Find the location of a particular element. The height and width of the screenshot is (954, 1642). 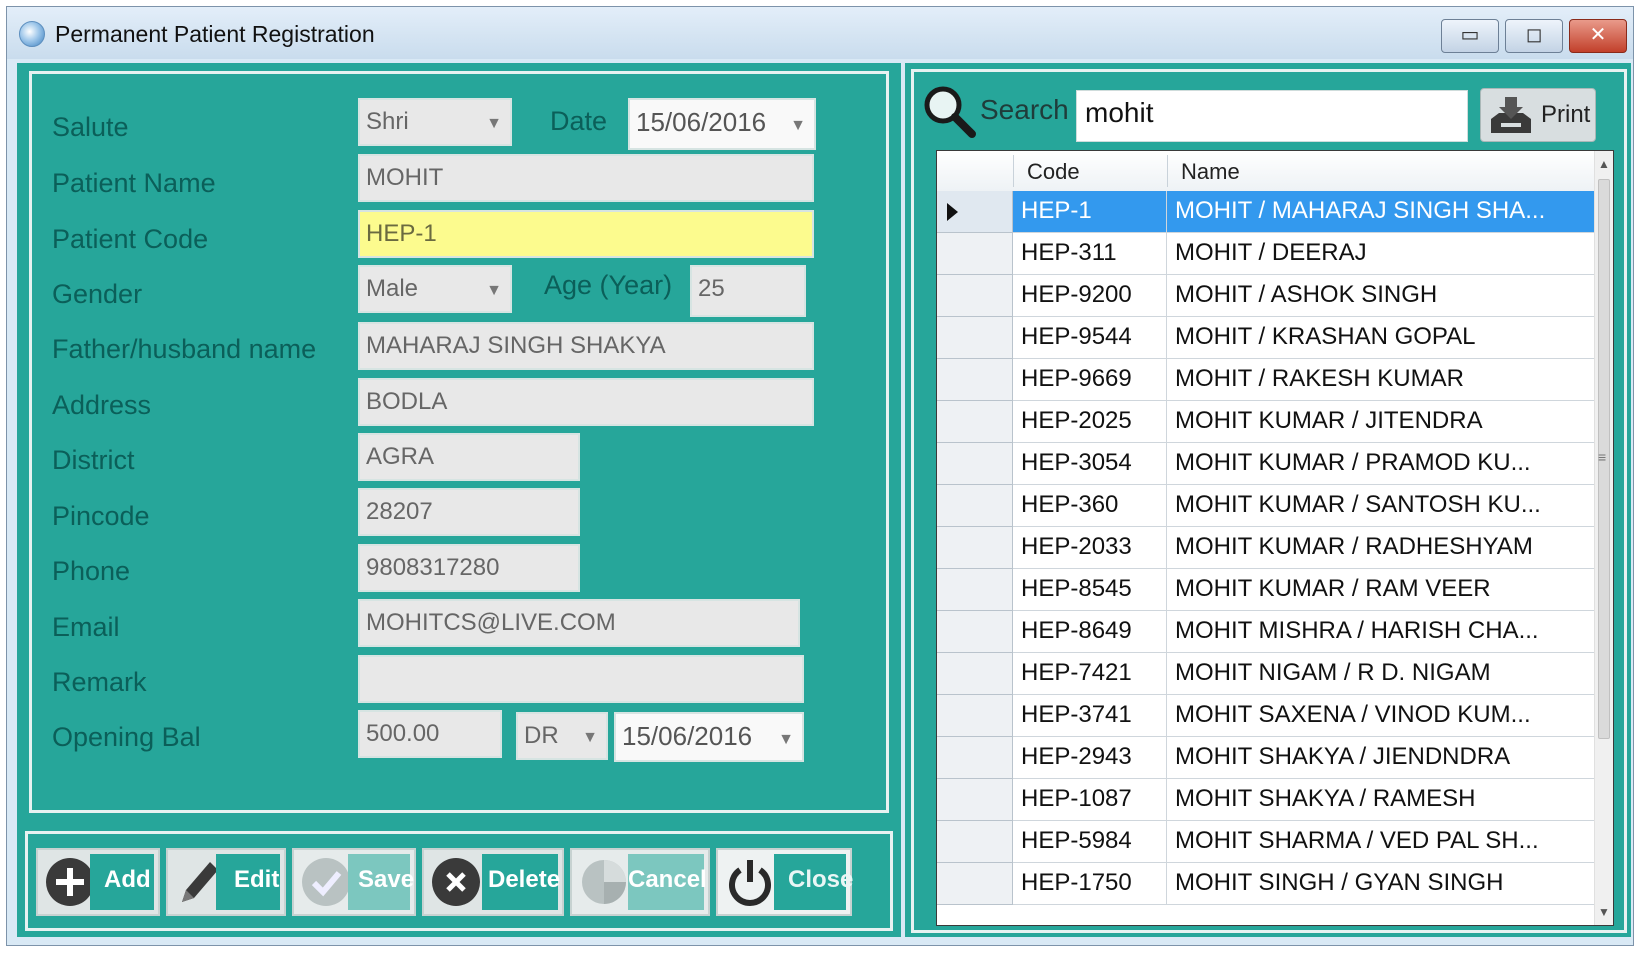

father-husband-name-label: Father/husband name is located at coordinates (184, 349).